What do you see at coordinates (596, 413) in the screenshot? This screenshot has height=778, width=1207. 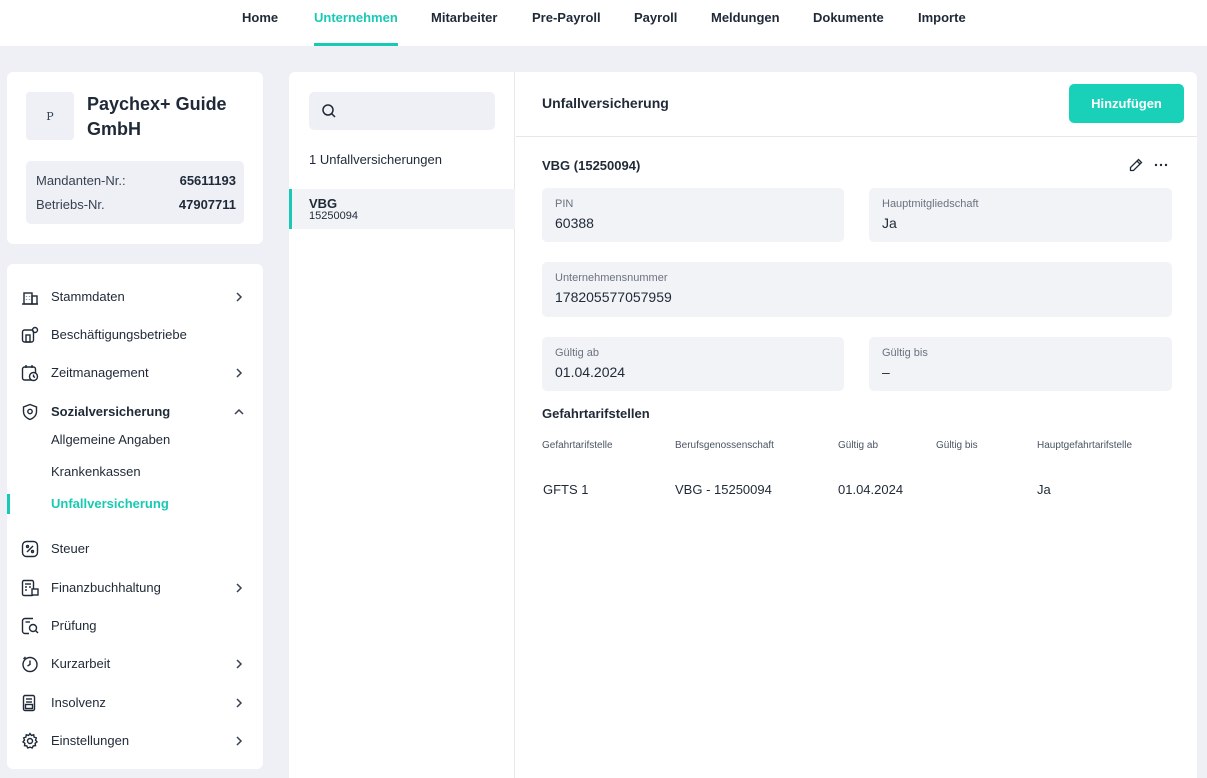 I see `gefahrtarifstellen-title: Gefahrtarifstellen` at bounding box center [596, 413].